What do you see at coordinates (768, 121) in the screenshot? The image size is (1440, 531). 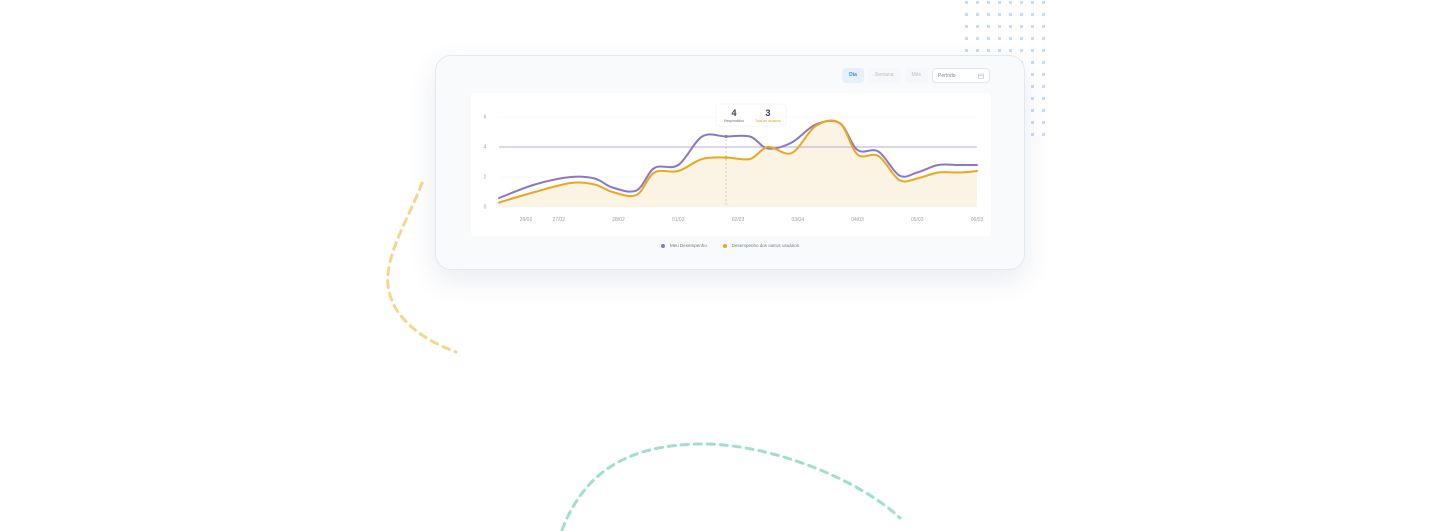 I see `tooltip-secondary-label: Total de usuários` at bounding box center [768, 121].